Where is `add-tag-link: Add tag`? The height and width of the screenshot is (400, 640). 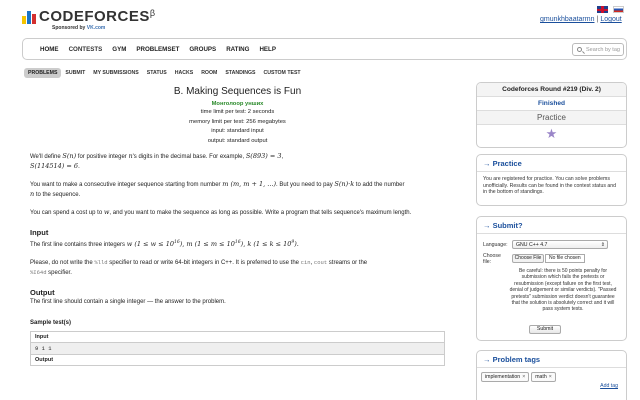
add-tag-link: Add tag is located at coordinates (609, 386).